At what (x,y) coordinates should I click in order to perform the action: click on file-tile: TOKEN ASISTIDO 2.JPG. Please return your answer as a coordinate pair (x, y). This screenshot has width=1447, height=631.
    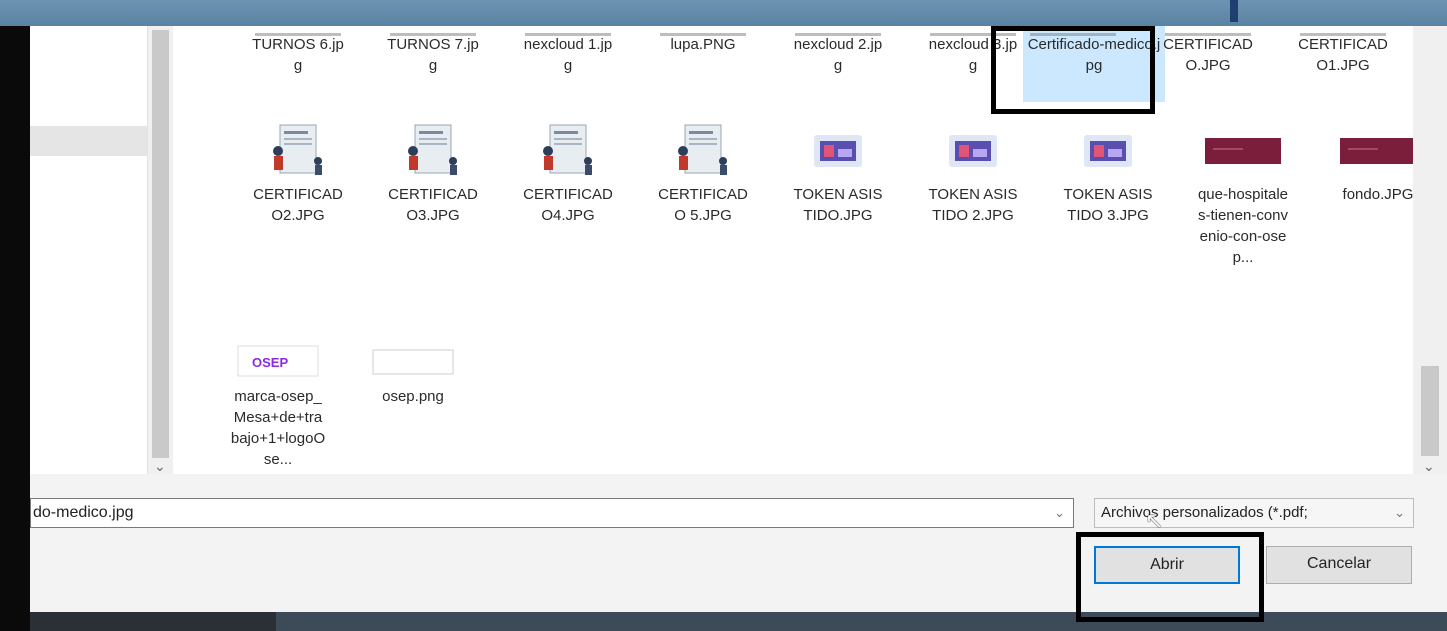
    Looking at the image, I should click on (973, 171).